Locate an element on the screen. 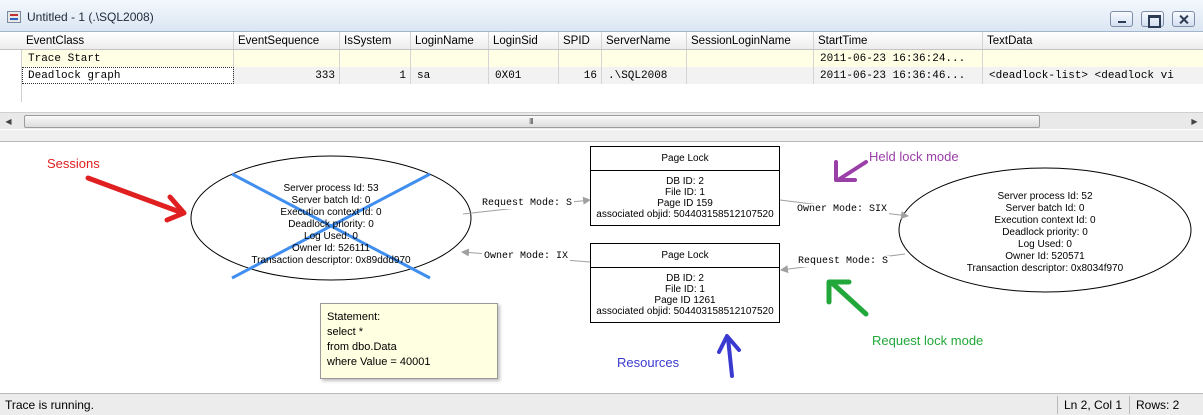 The image size is (1203, 415). statement-line: select * is located at coordinates (345, 332).